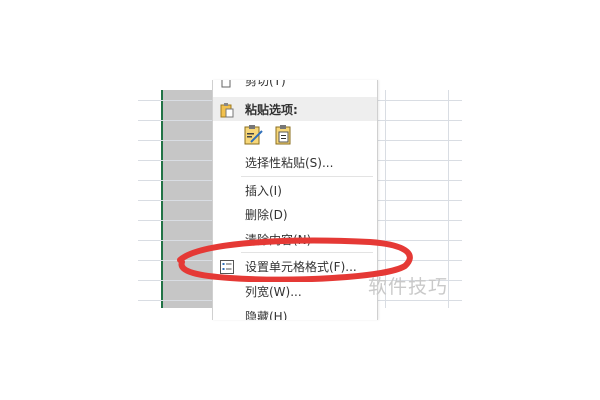 The height and width of the screenshot is (400, 600). I want to click on menu-header-paste-options: 粘贴选项:, so click(295, 109).